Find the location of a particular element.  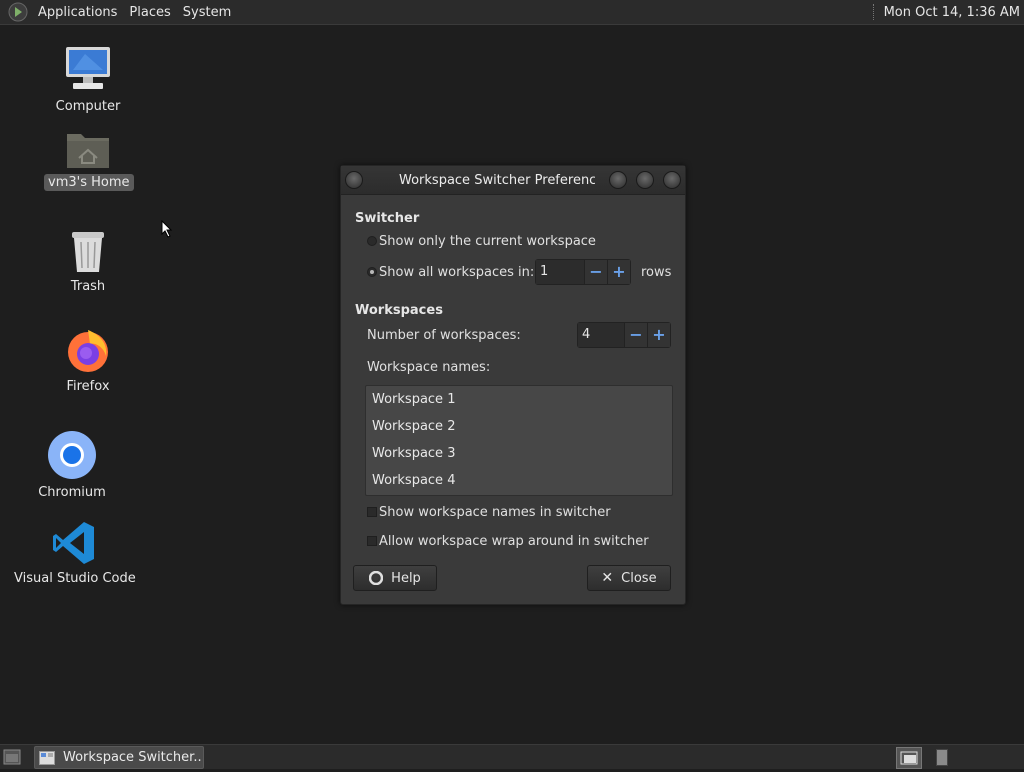

list-item: Workspace 2 is located at coordinates (519, 426).